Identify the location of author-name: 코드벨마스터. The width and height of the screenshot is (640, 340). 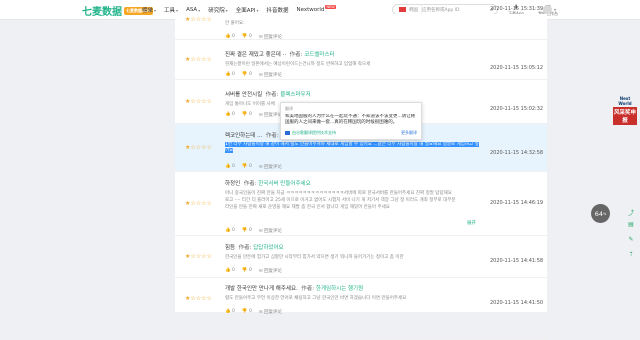
(319, 55).